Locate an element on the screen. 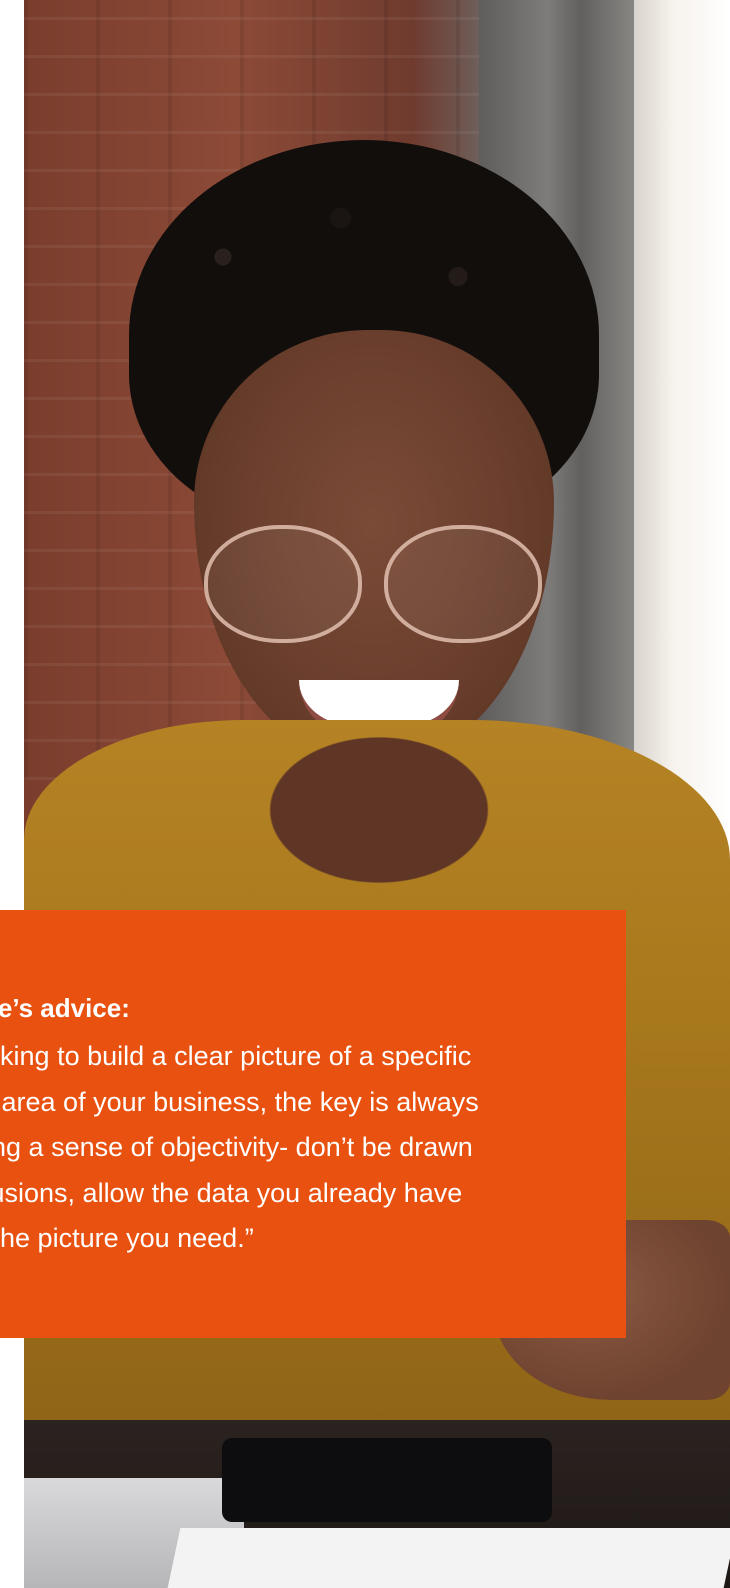 The height and width of the screenshot is (1588, 730). window-light-background is located at coordinates (682, 410).